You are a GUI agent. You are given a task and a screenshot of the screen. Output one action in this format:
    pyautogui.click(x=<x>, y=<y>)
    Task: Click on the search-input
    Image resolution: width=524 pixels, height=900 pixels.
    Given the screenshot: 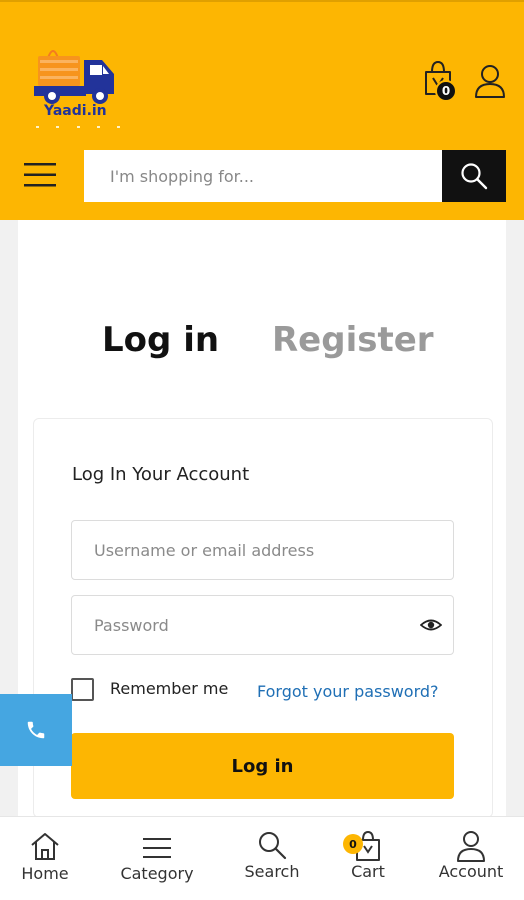 What is the action you would take?
    pyautogui.click(x=263, y=176)
    